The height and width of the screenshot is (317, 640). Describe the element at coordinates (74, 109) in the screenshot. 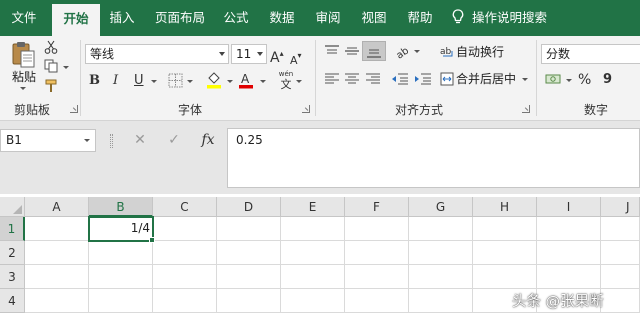

I see `clipboard-launcher-icon` at that location.